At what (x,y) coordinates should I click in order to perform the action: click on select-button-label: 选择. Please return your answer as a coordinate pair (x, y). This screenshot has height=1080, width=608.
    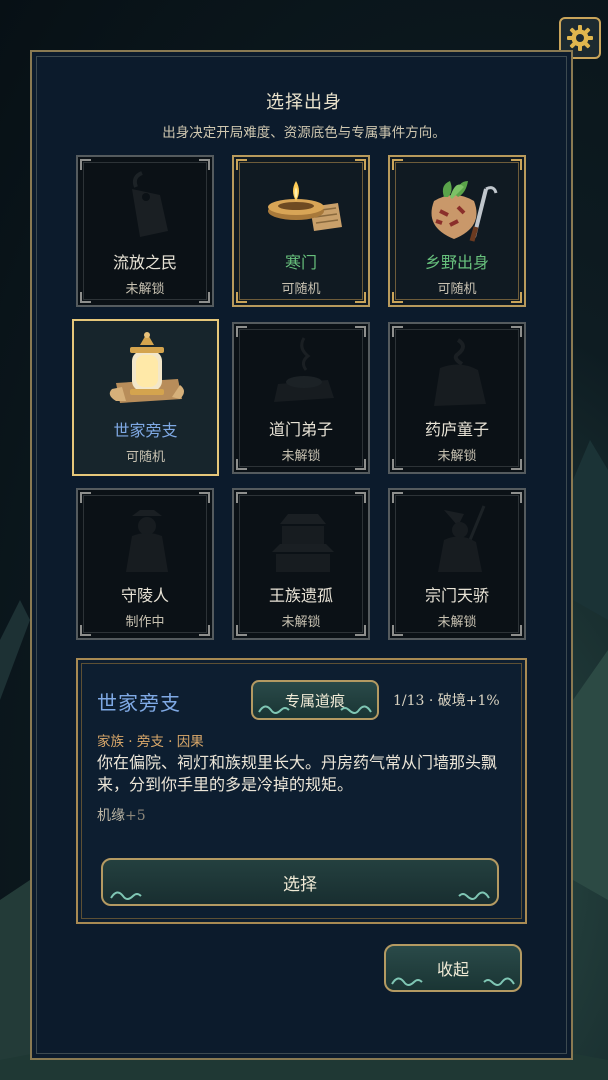
    Looking at the image, I should click on (300, 884).